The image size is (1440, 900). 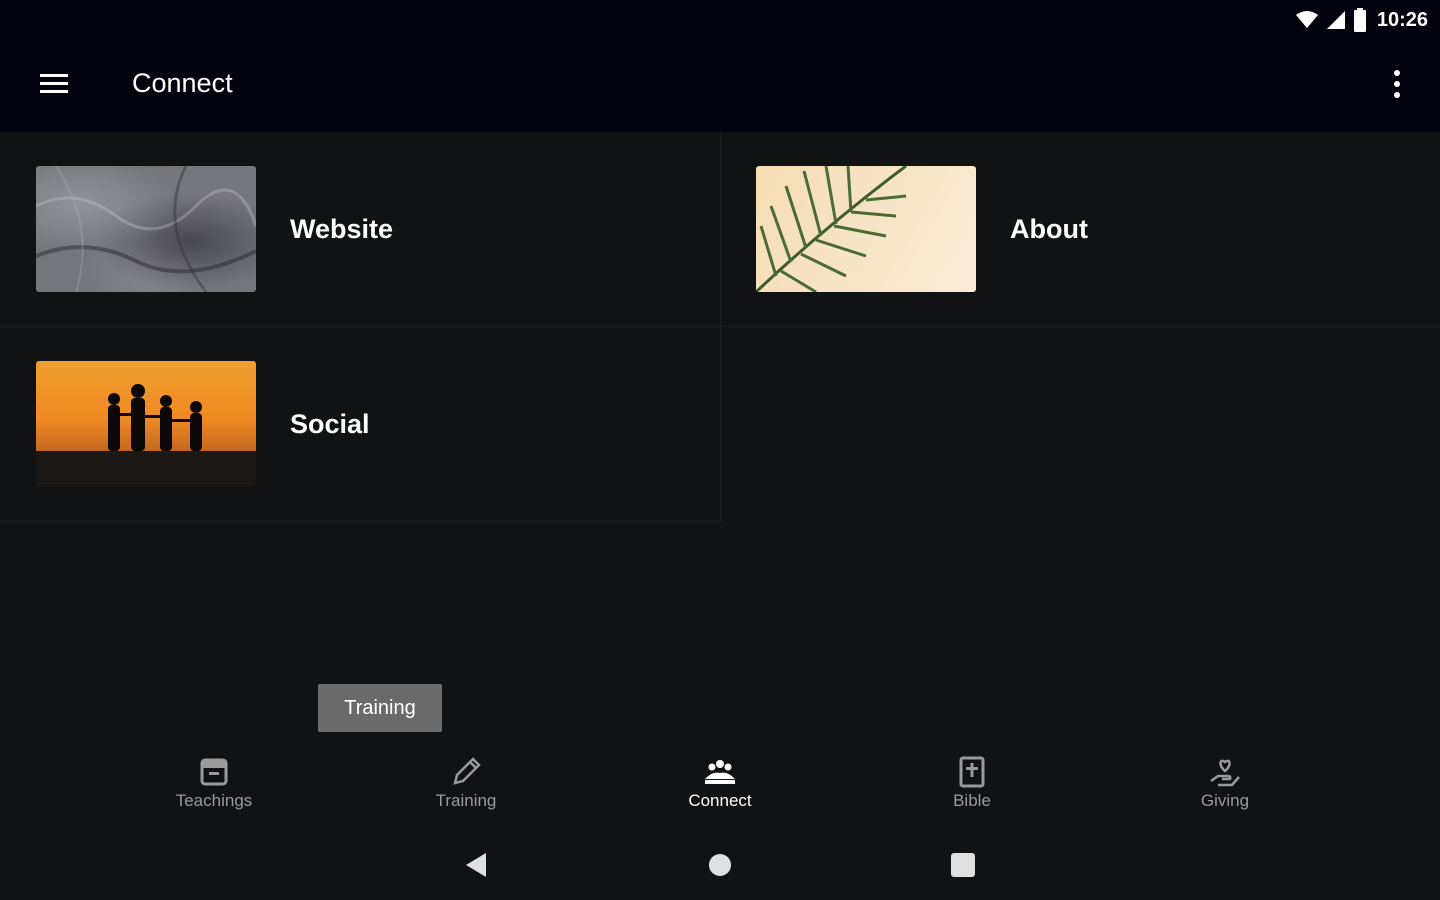 What do you see at coordinates (720, 20) in the screenshot?
I see `status-bar: 10:26` at bounding box center [720, 20].